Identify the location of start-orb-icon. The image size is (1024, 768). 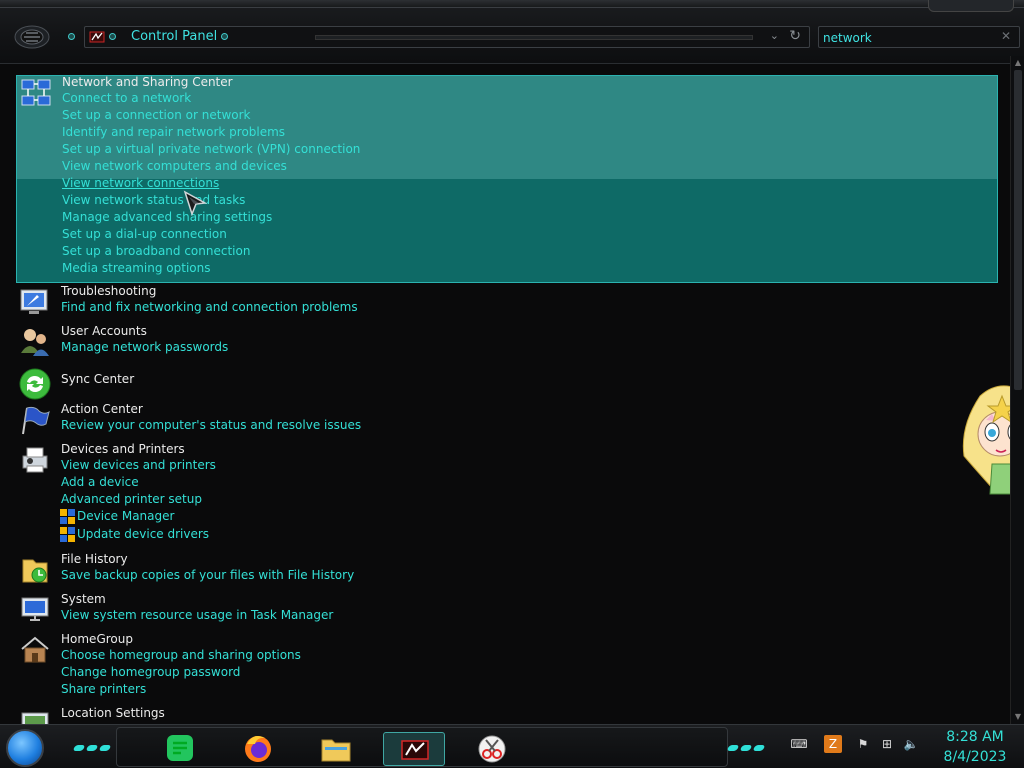
(25, 748).